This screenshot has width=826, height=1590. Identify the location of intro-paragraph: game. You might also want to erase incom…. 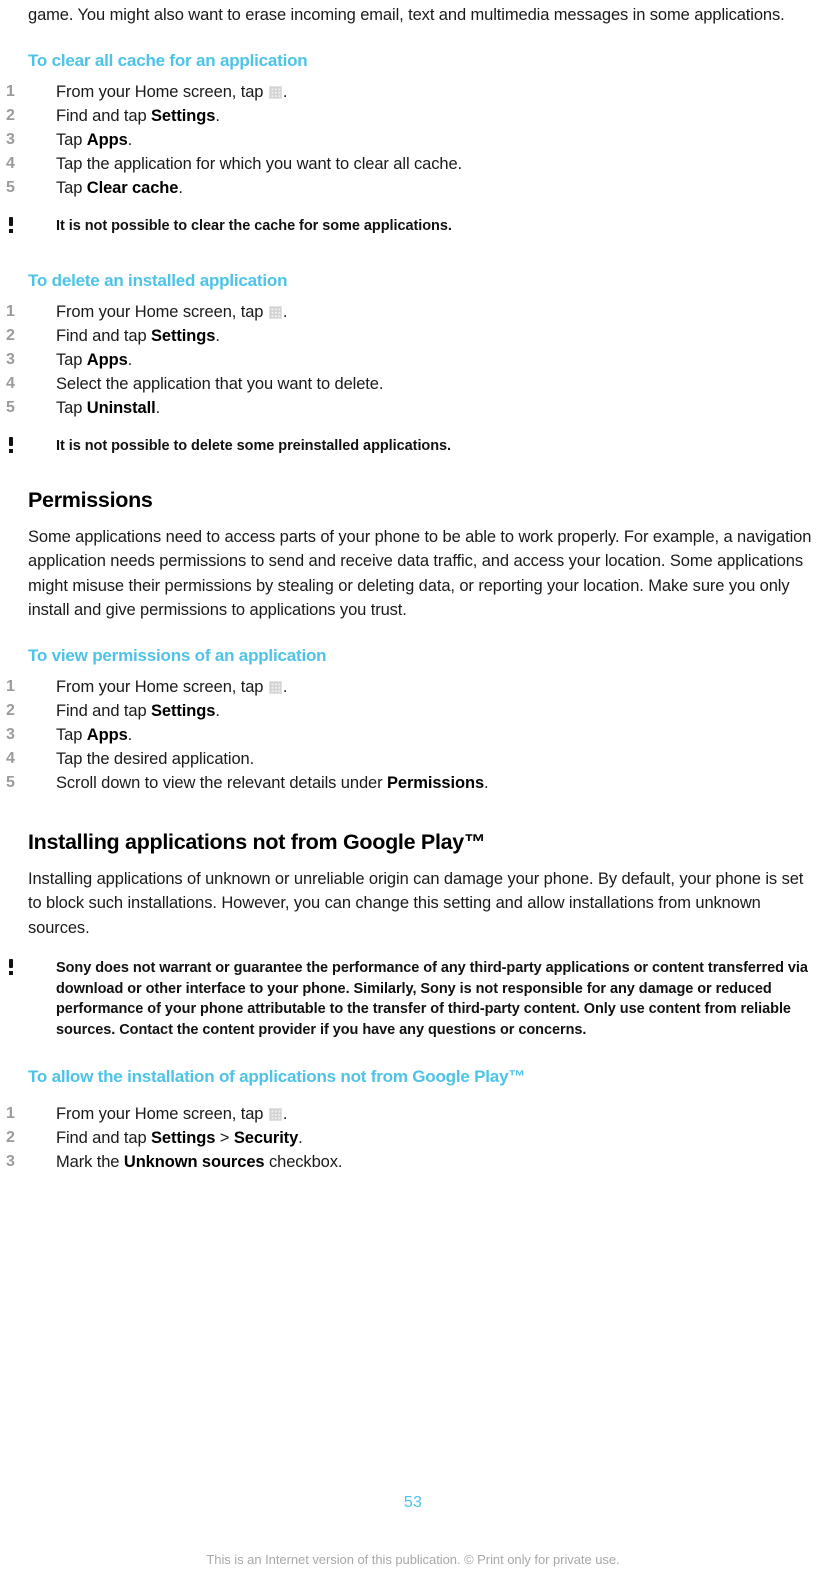
(406, 15).